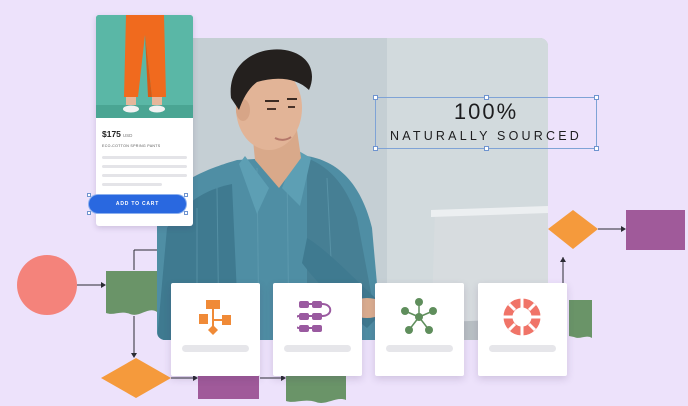 The height and width of the screenshot is (406, 688). Describe the element at coordinates (486, 111) in the screenshot. I see `headline-percent: 100%` at that location.